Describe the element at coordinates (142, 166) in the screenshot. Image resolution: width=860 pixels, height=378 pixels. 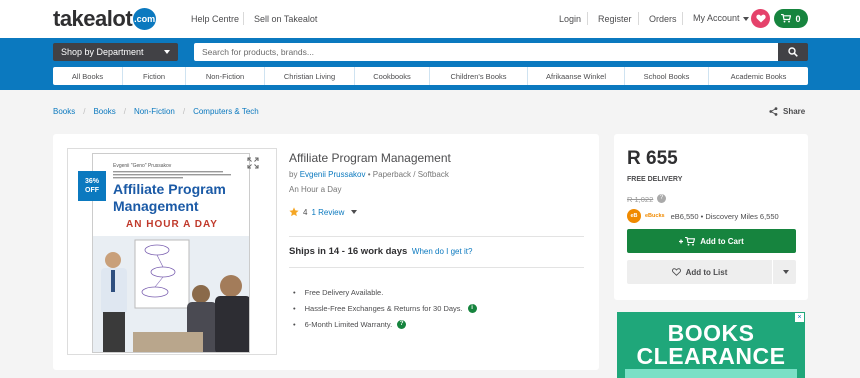
I see `cover-author: Evgenii "Geno" Prussakov` at that location.